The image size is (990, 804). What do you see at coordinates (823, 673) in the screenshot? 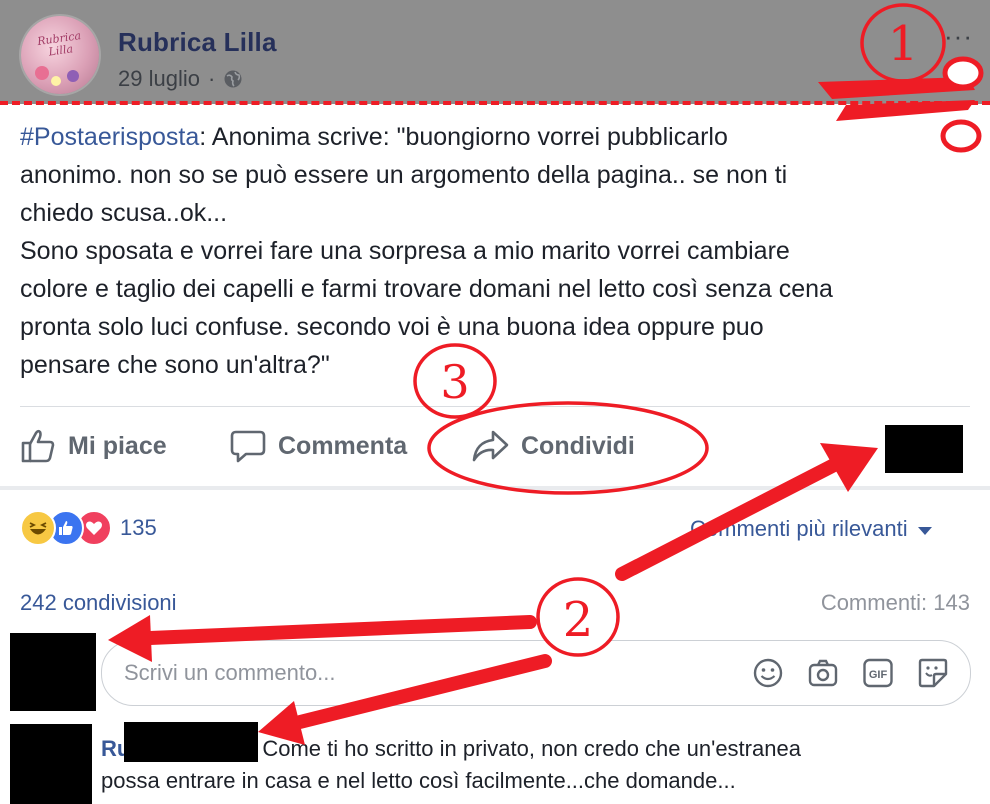
I see `camera-icon` at bounding box center [823, 673].